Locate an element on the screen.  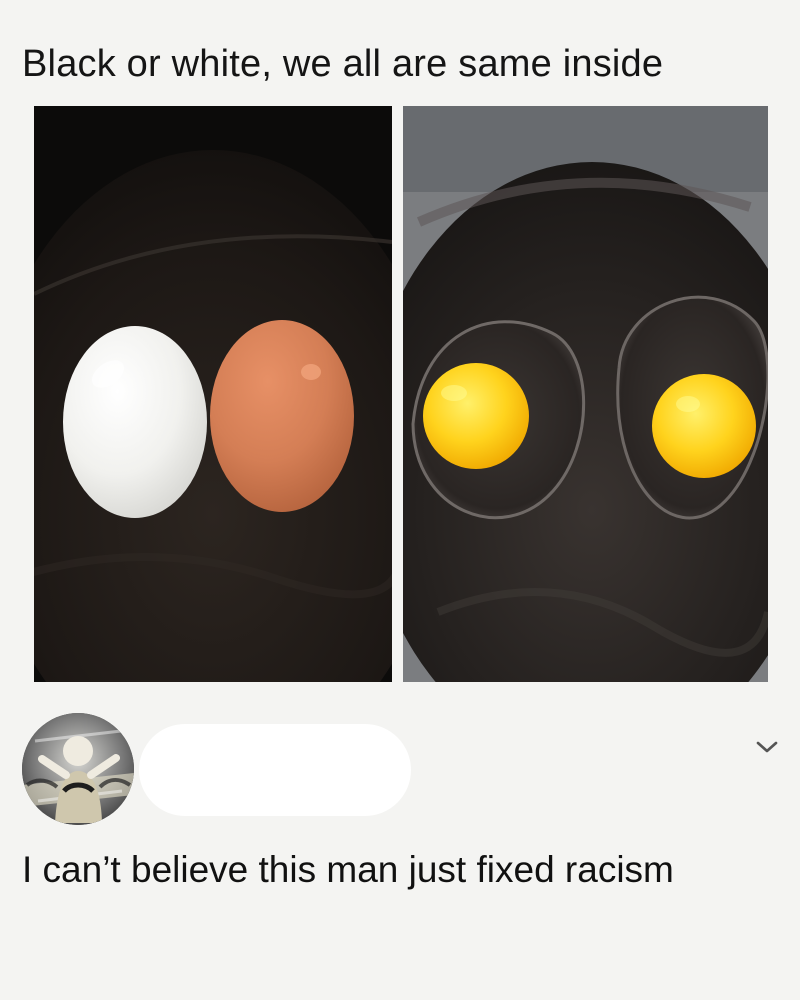
chevron-down-icon is located at coordinates (767, 747).